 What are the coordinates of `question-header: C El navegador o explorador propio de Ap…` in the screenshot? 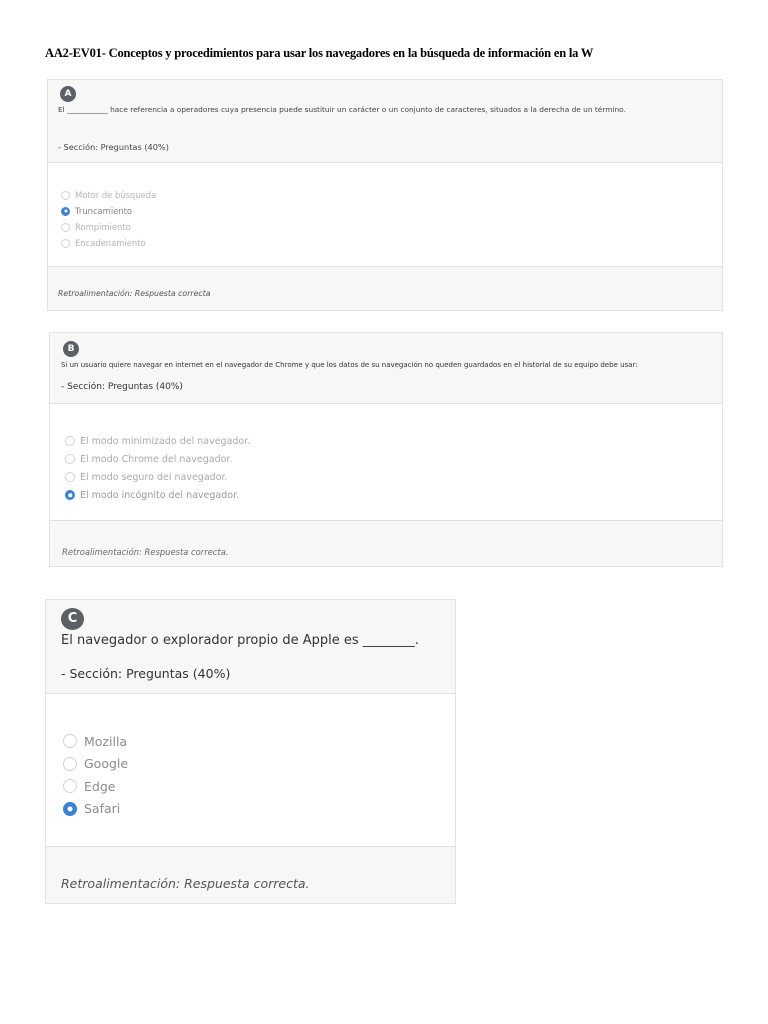 It's located at (250, 647).